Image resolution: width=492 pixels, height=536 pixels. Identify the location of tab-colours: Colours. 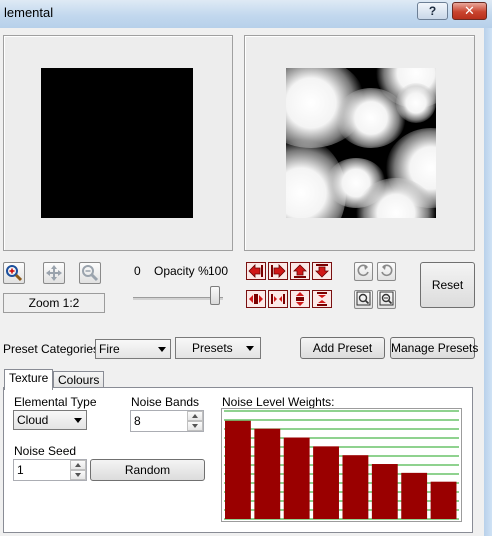
(79, 379).